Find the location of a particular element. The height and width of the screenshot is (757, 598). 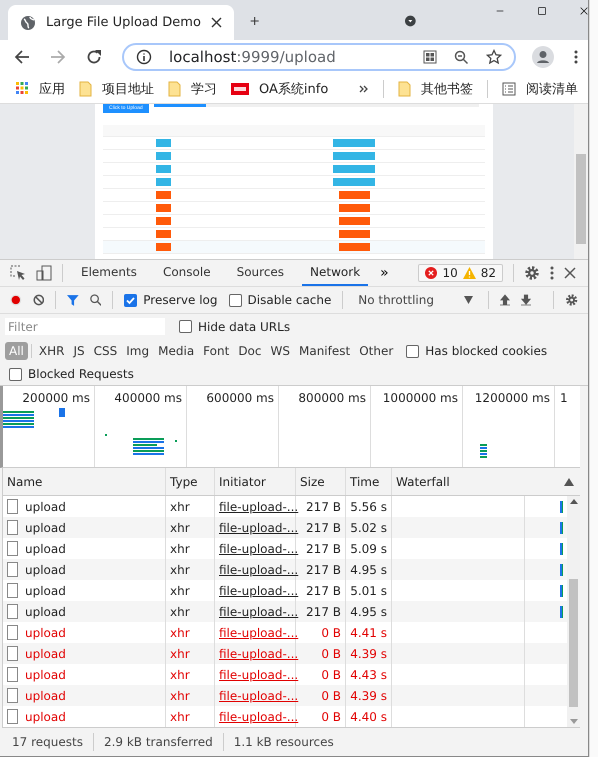

bookmark: 学习 is located at coordinates (192, 89).